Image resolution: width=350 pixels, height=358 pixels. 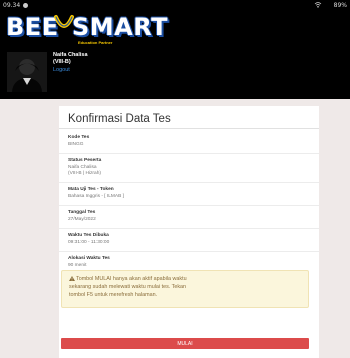 I want to click on logo-text-smart: SMART, so click(x=120, y=27).